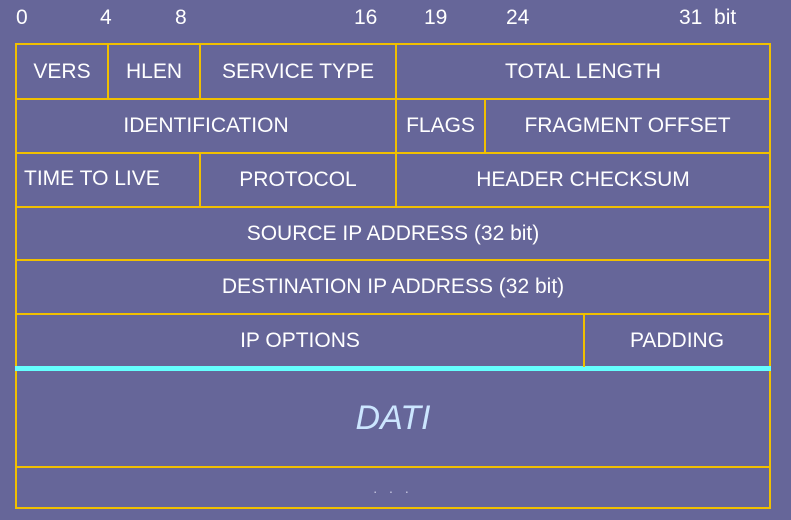 The image size is (791, 520). I want to click on field-header-checksum: HEADER CHECKSUM, so click(583, 179).